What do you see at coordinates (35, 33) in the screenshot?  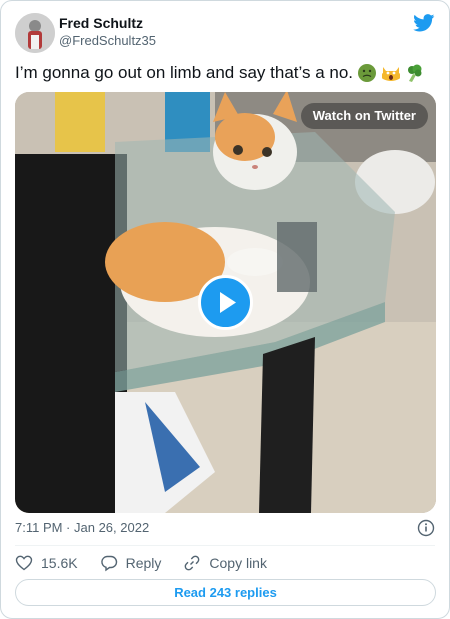 I see `avatar` at bounding box center [35, 33].